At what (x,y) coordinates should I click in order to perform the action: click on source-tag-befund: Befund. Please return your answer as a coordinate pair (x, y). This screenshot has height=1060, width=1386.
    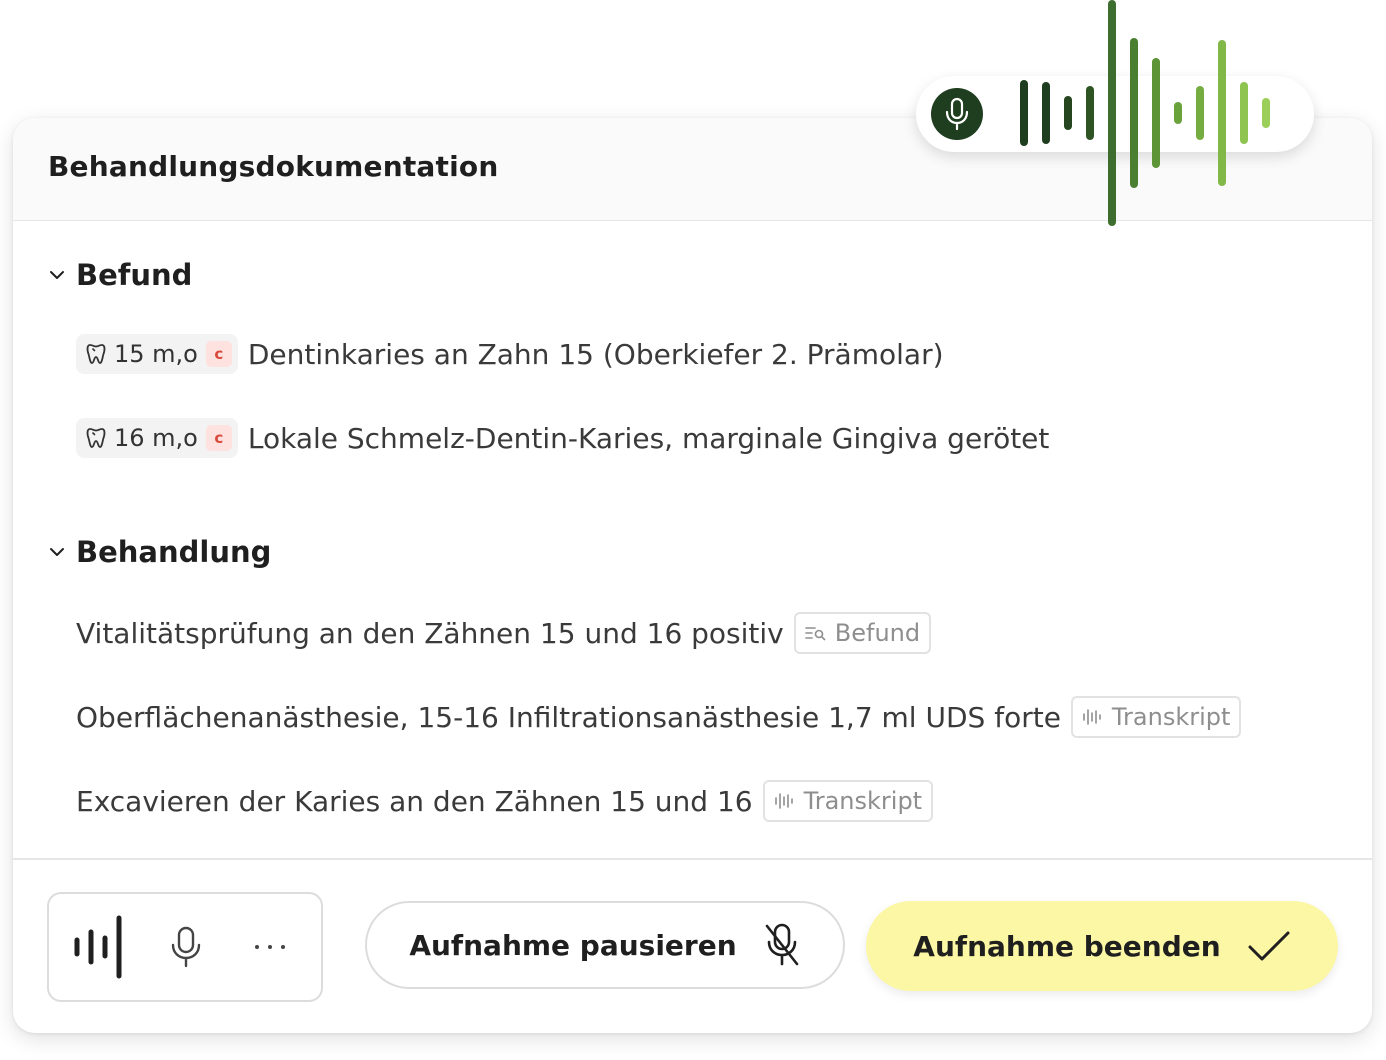
    Looking at the image, I should click on (862, 633).